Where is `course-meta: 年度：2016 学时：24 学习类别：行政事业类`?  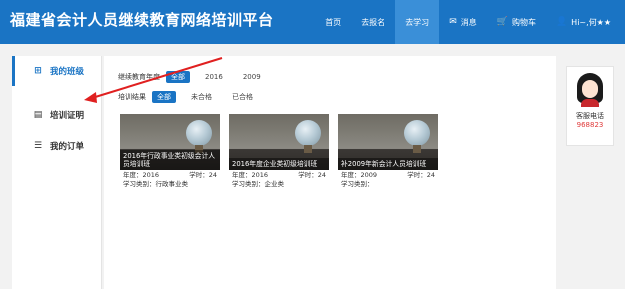
course-meta: 年度：2016 学时：24 学习类别：行政事业类 is located at coordinates (170, 180).